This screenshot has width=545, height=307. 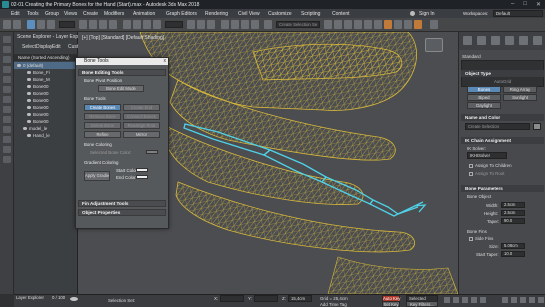 What do you see at coordinates (15, 14) in the screenshot?
I see `menu-edit: Edit` at bounding box center [15, 14].